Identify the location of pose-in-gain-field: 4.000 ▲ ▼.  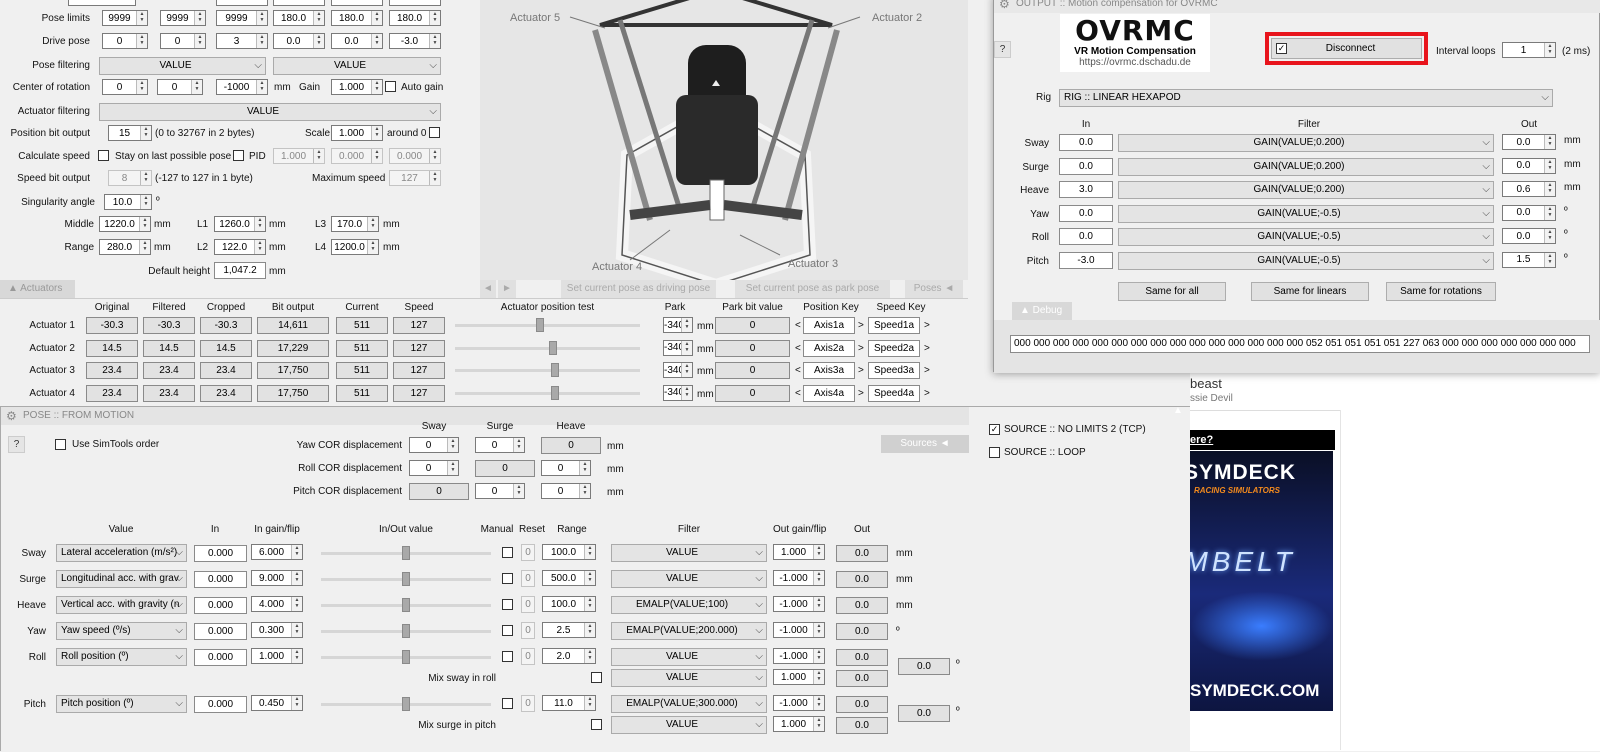
(277, 604).